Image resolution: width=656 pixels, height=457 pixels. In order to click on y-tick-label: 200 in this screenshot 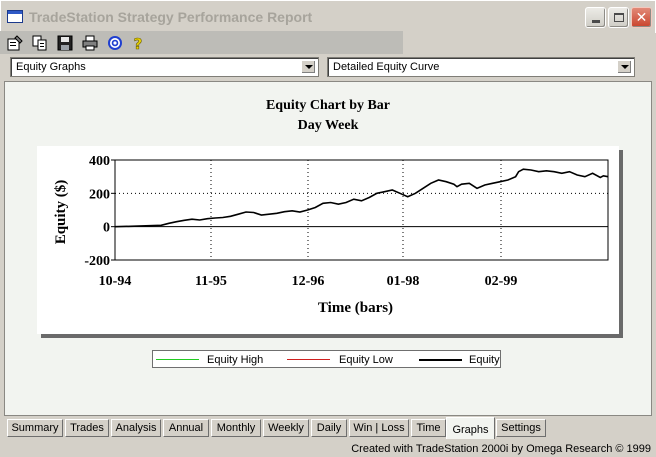, I will do `click(99, 194)`.